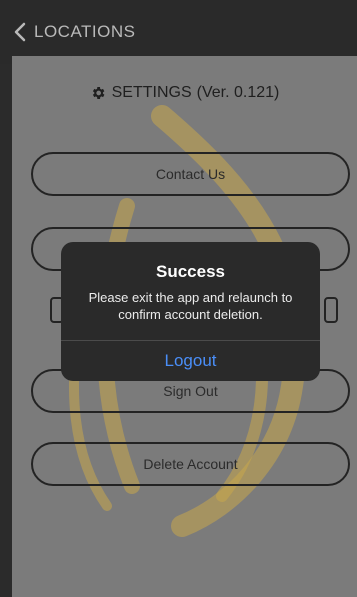 This screenshot has height=597, width=357. What do you see at coordinates (190, 391) in the screenshot?
I see `sign-out-label: Sign Out` at bounding box center [190, 391].